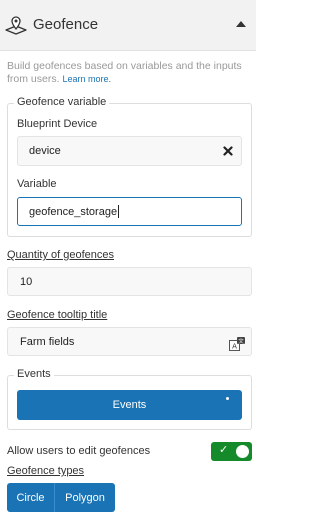 Image resolution: width=320 pixels, height=520 pixels. What do you see at coordinates (47, 341) in the screenshot?
I see `tooltip-title-value: Farm fields` at bounding box center [47, 341].